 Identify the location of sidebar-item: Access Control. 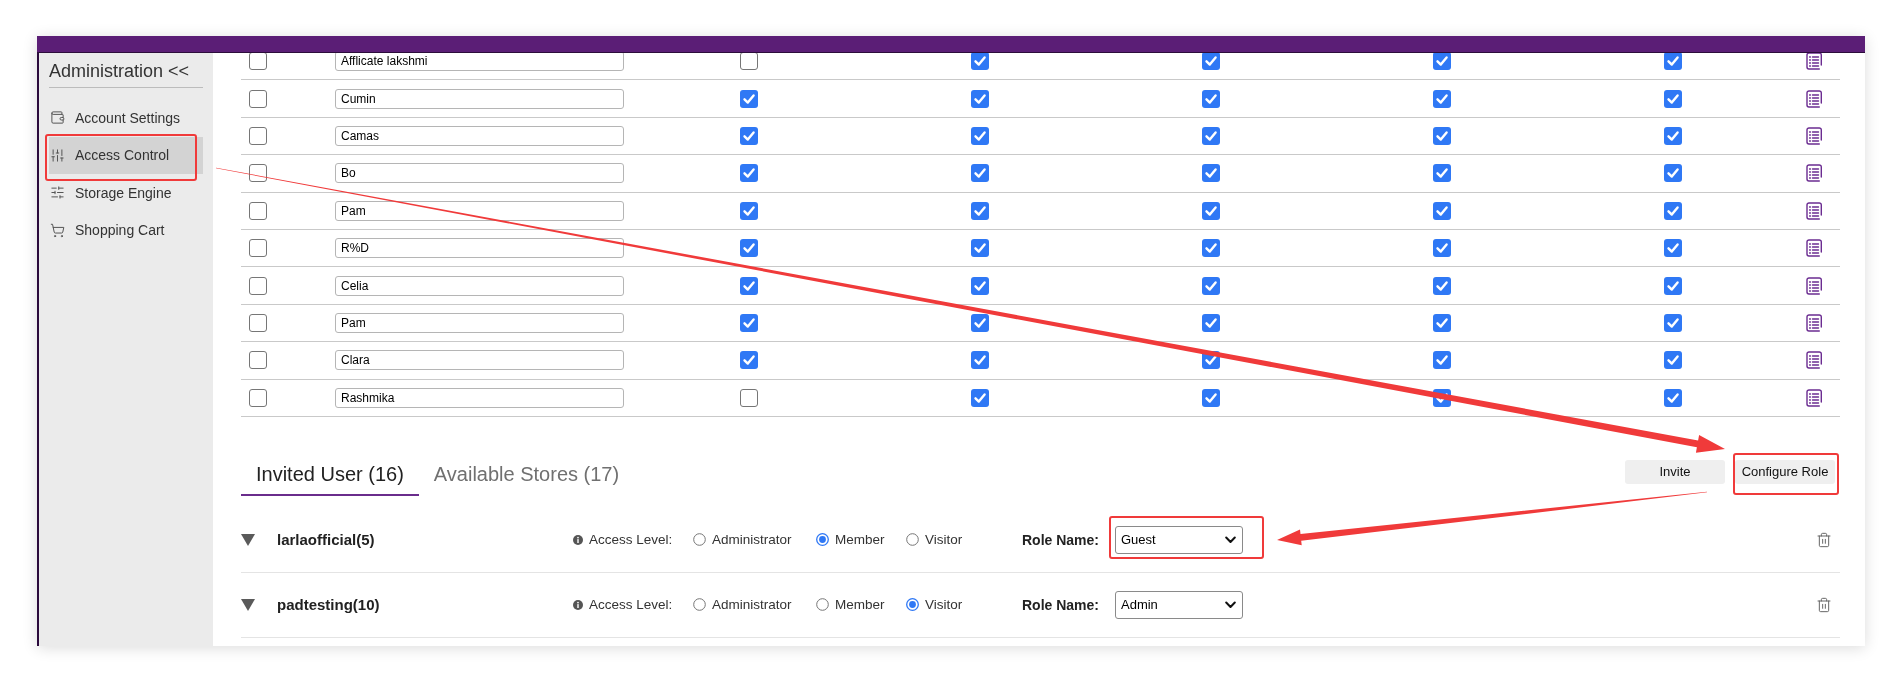
(126, 155).